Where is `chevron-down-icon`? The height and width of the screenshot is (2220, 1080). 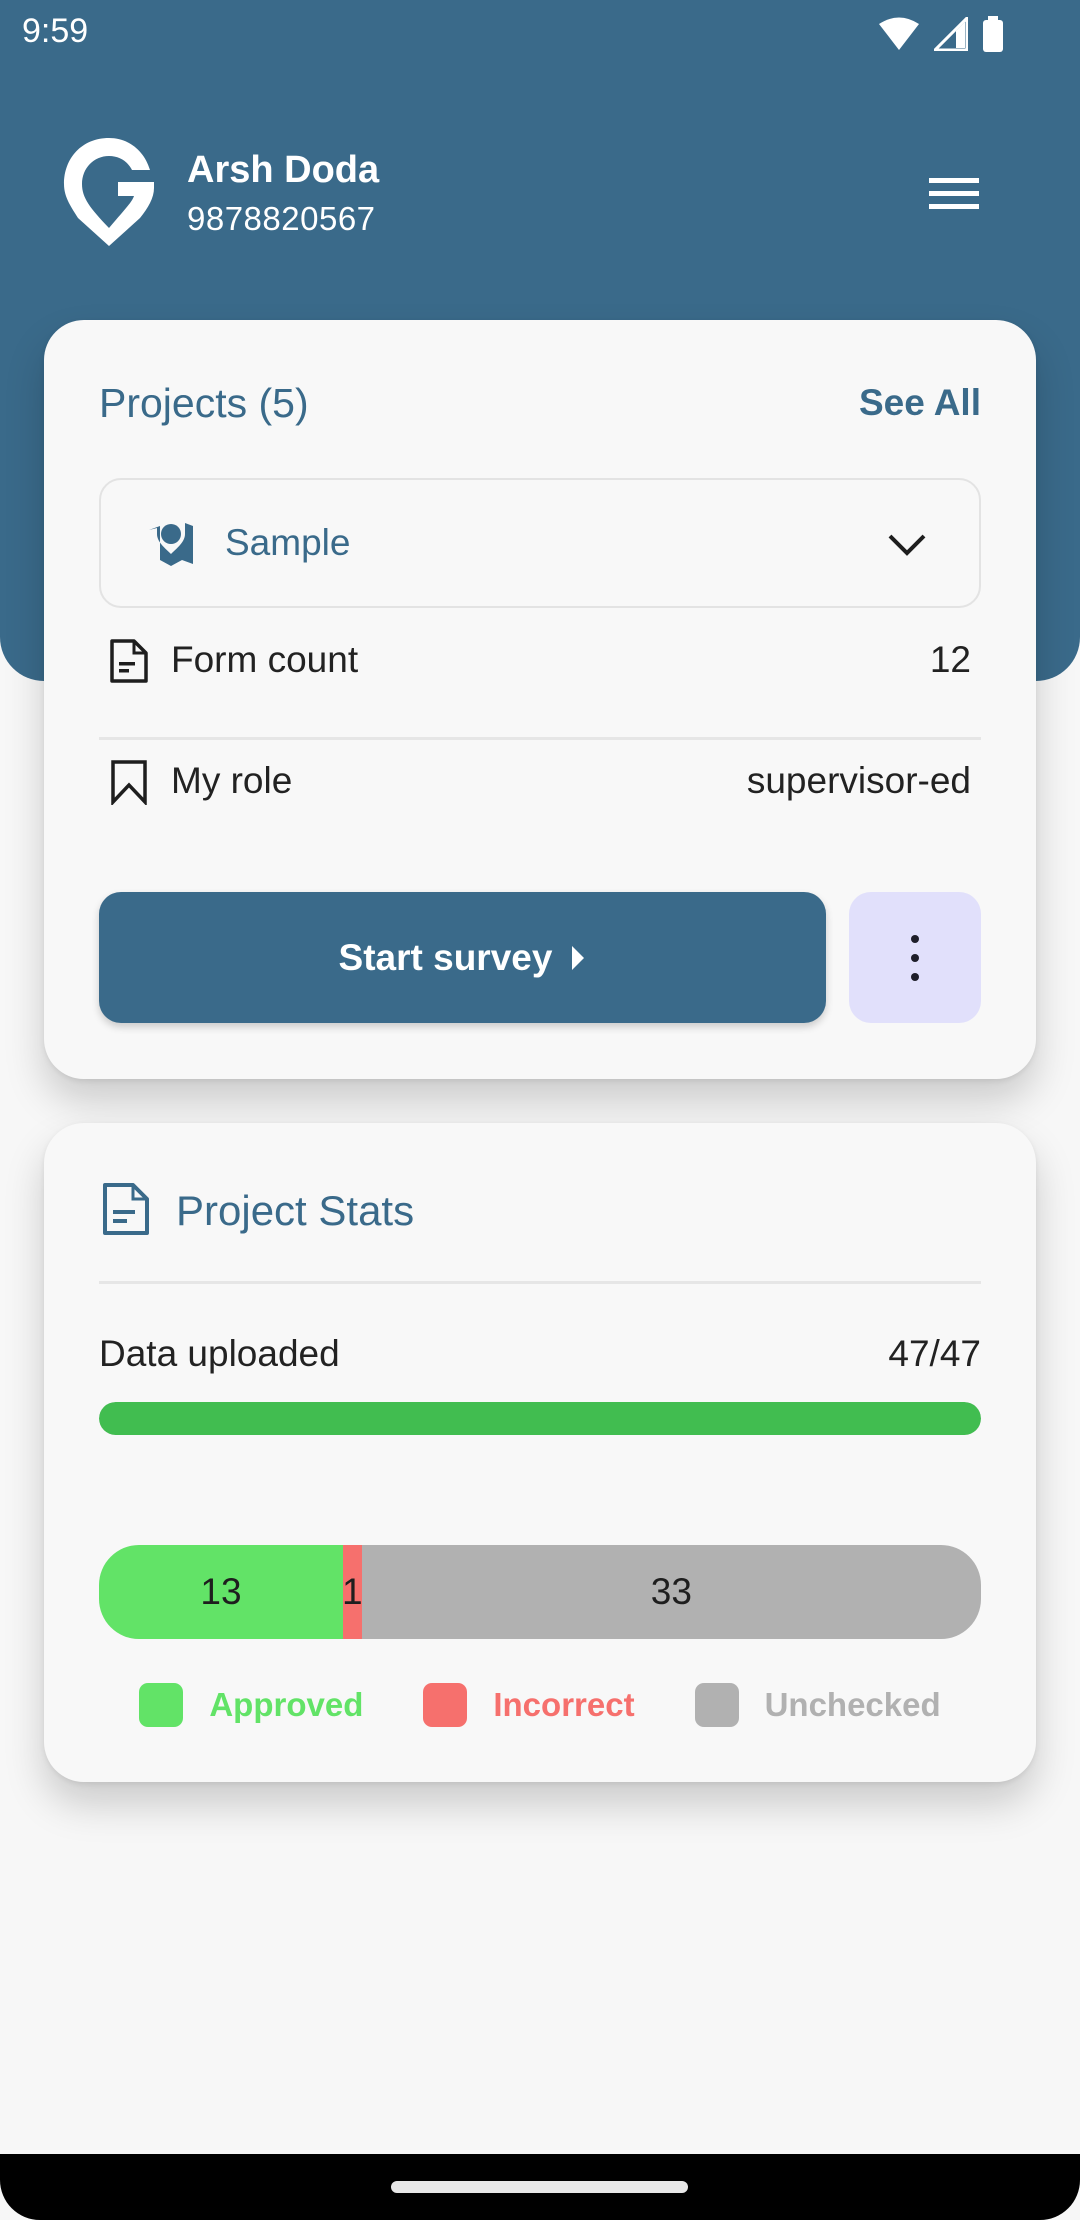
chevron-down-icon is located at coordinates (907, 545).